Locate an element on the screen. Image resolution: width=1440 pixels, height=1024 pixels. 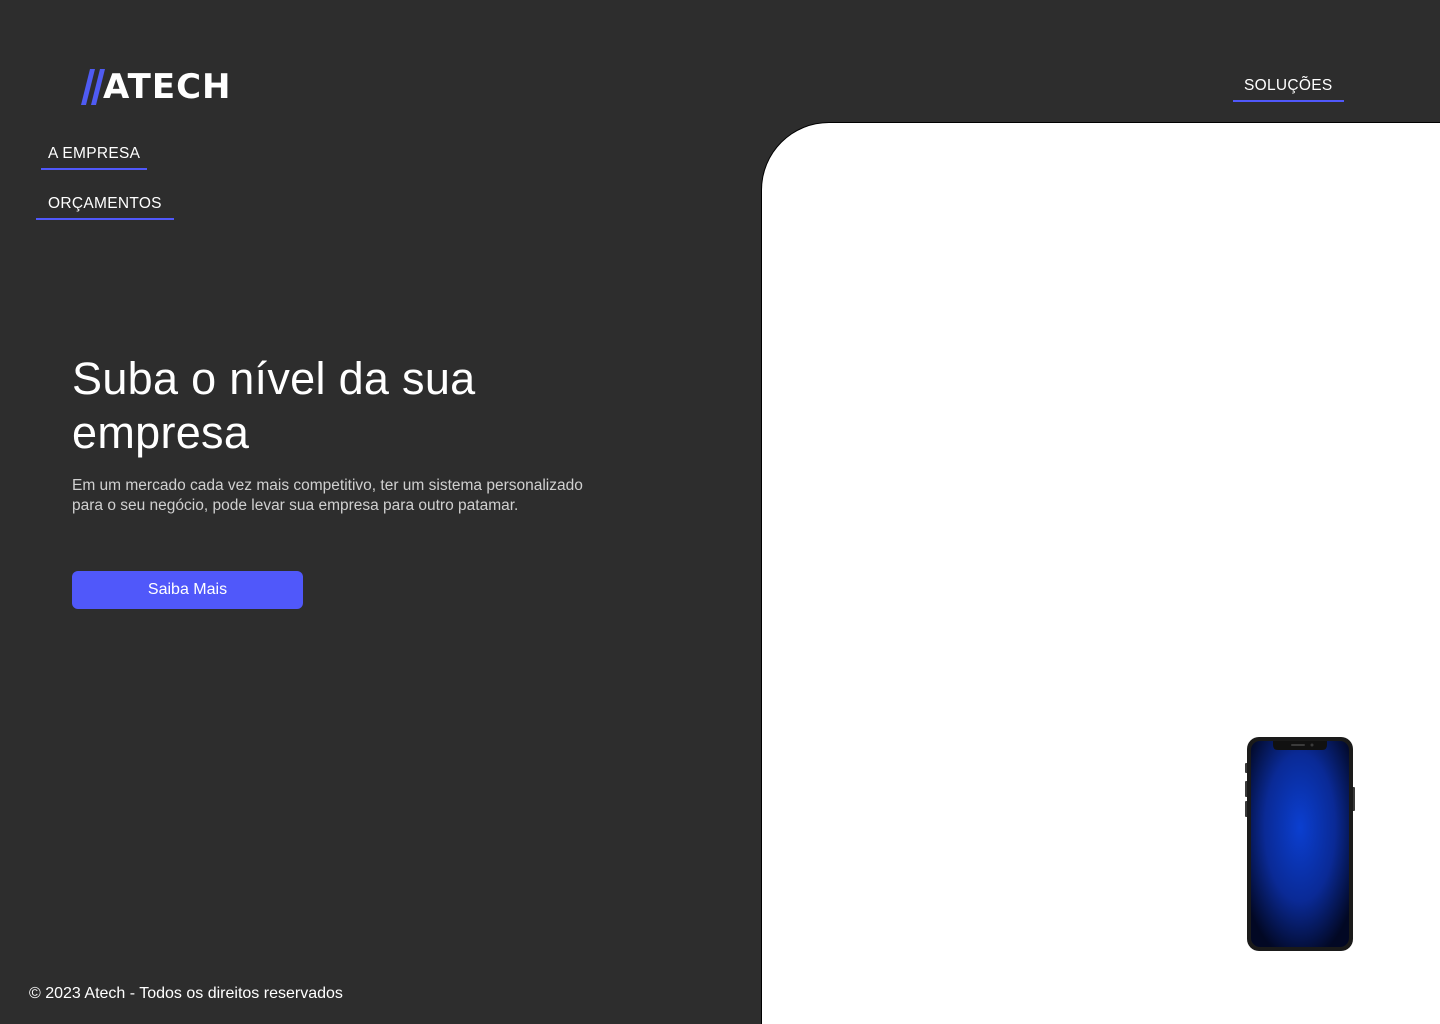
hero-title: Suba o nível da sua empresa is located at coordinates (274, 405).